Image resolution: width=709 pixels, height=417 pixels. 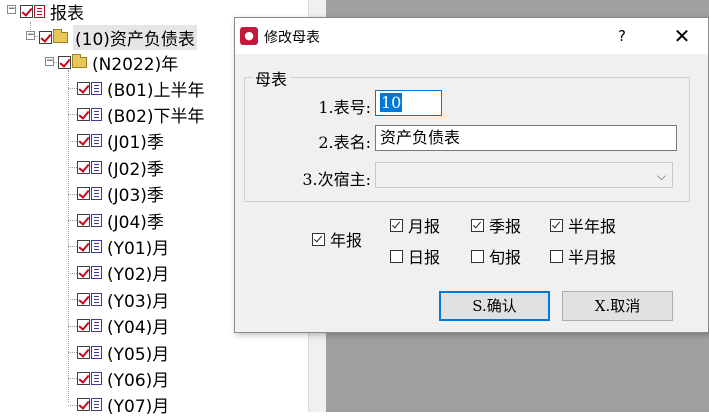 I want to click on tree-node-period: (Y05)月, so click(x=123, y=352).